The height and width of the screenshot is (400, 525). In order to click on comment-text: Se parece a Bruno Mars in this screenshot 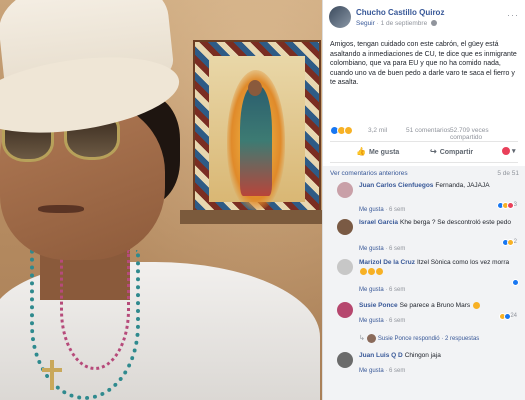, I will do `click(435, 306)`.